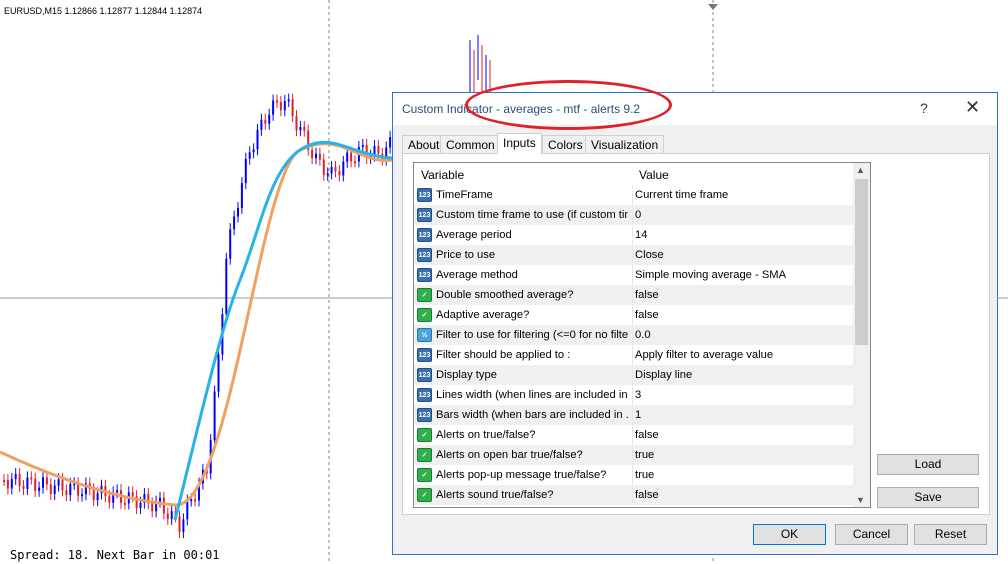 Image resolution: width=1008 pixels, height=564 pixels. I want to click on input-variable-name: Price to use, so click(466, 255).